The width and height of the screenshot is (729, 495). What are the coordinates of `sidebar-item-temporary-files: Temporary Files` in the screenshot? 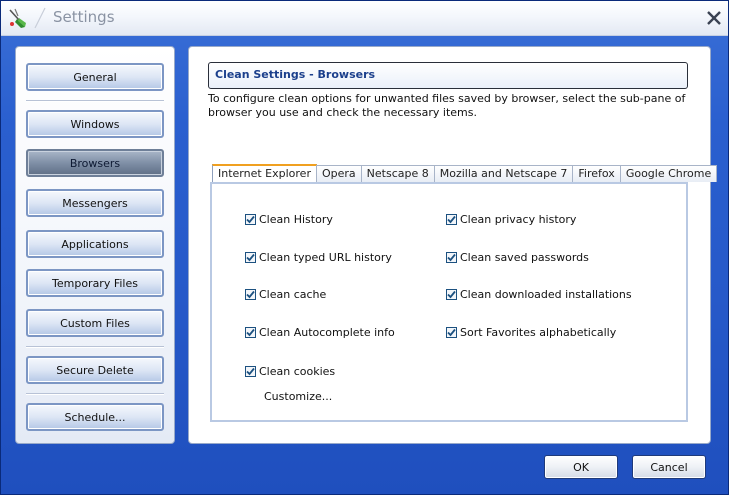 It's located at (95, 283).